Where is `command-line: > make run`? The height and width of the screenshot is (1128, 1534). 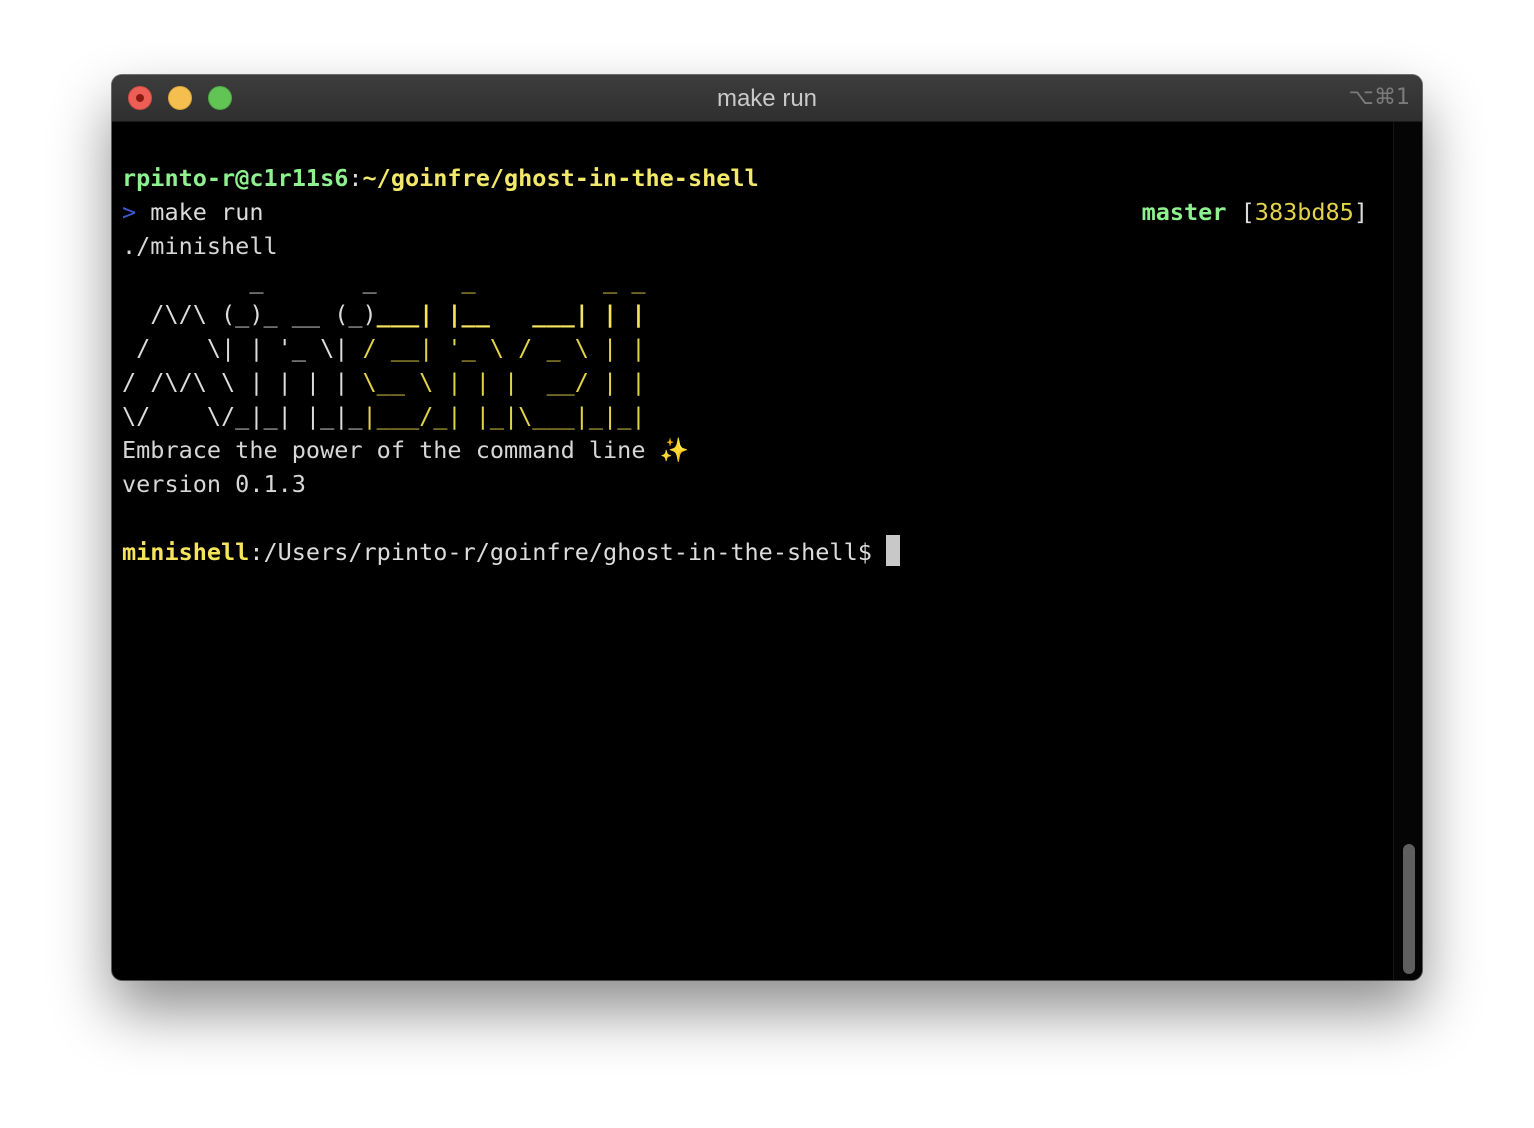
command-line: > make run is located at coordinates (193, 212).